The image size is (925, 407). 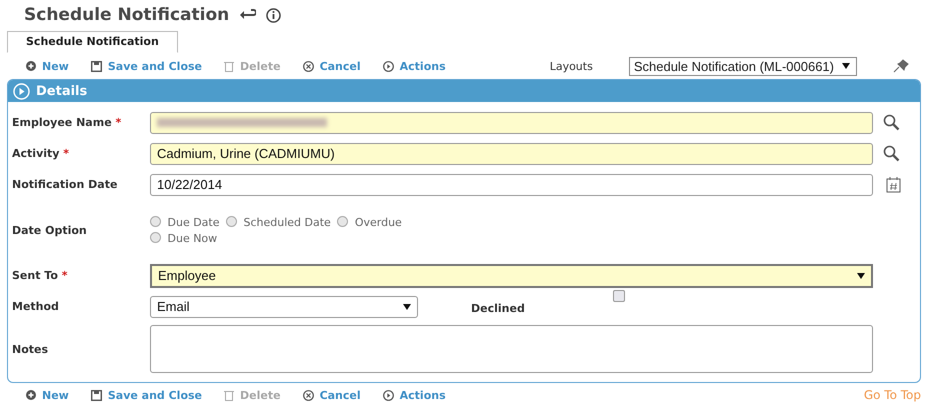 What do you see at coordinates (618, 296) in the screenshot?
I see `checkbox` at bounding box center [618, 296].